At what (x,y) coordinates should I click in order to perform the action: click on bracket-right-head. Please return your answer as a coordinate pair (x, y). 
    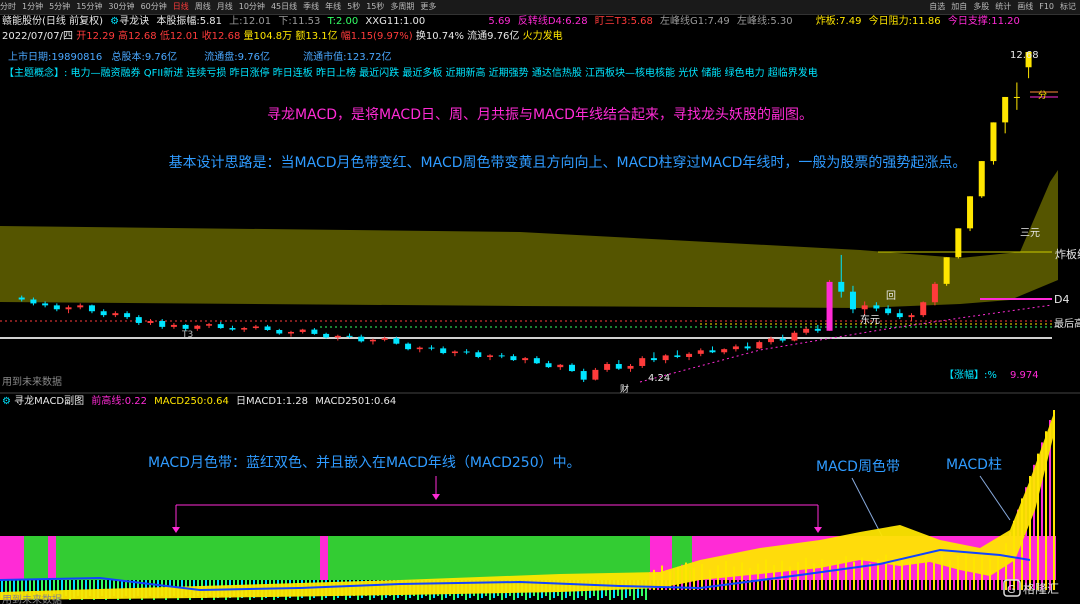
    Looking at the image, I should click on (818, 530).